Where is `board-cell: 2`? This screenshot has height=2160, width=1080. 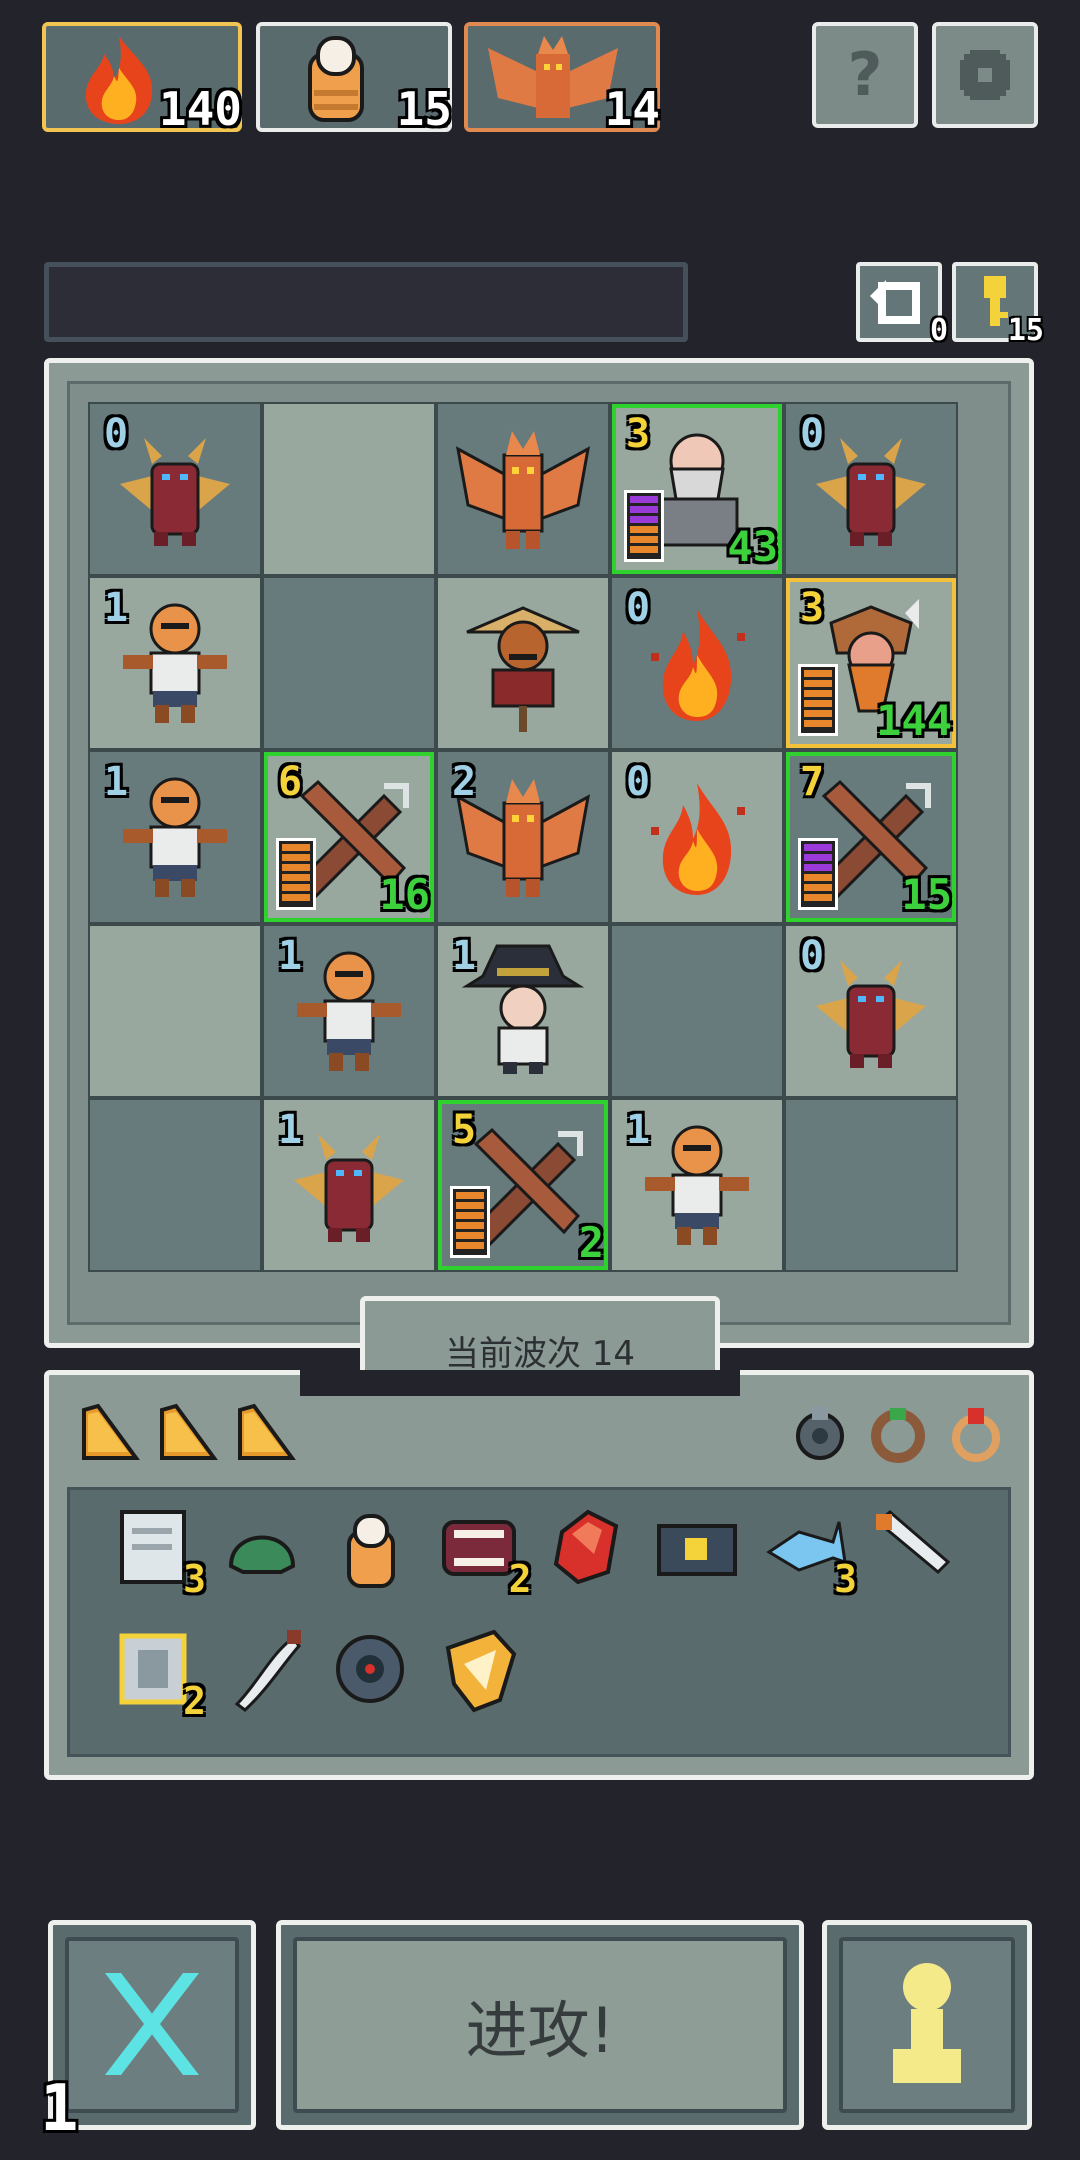
board-cell: 2 is located at coordinates (523, 837).